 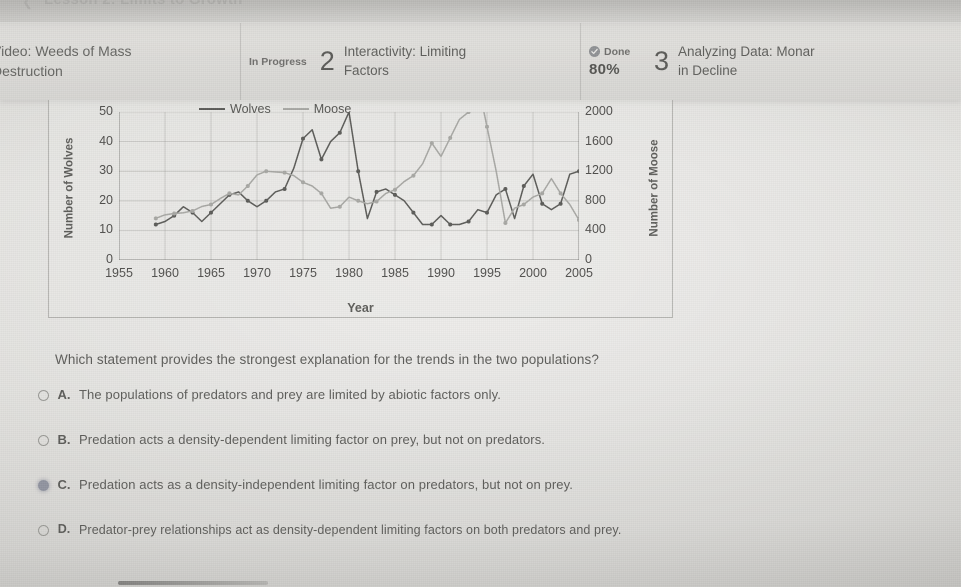 I want to click on x-tick: 1980, so click(x=349, y=273).